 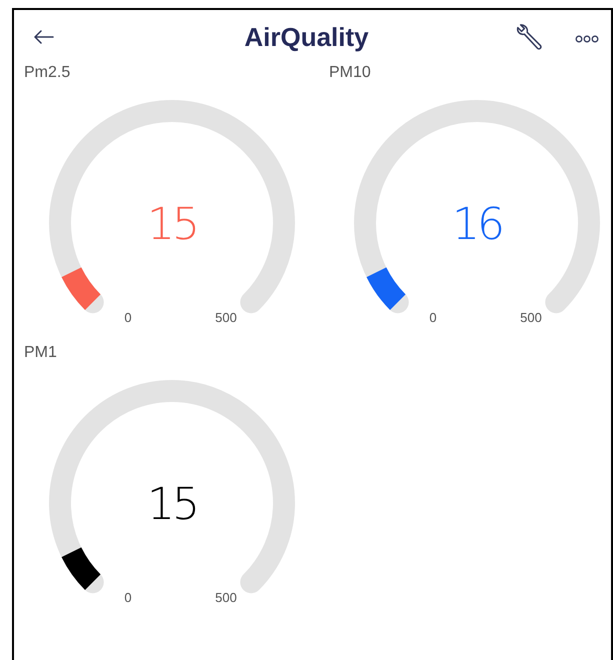 What do you see at coordinates (47, 73) in the screenshot?
I see `gauge-label: Pm2.5` at bounding box center [47, 73].